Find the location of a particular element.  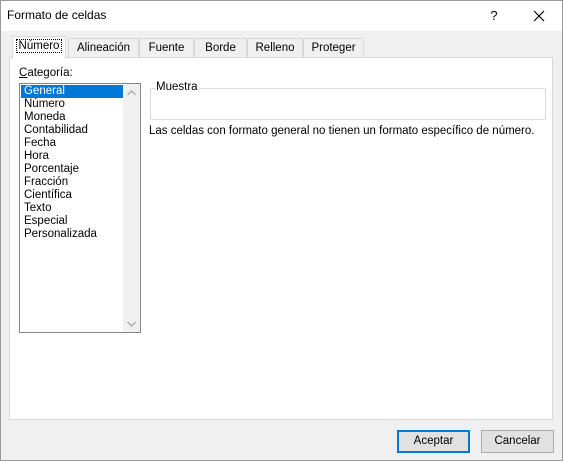

list-item-fraccion: Fracción is located at coordinates (72, 182).